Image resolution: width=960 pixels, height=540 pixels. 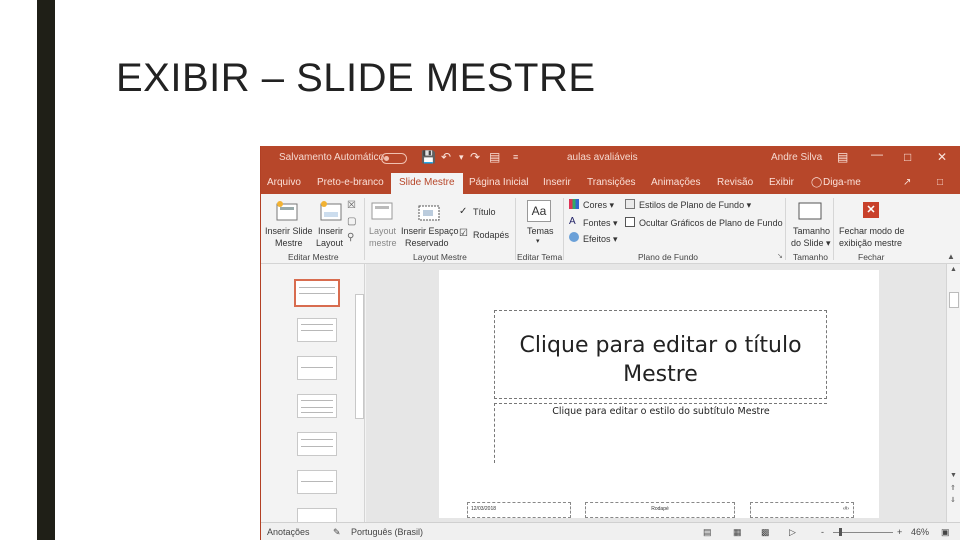 What do you see at coordinates (330, 231) in the screenshot?
I see `insert-layout-label-1: Inserir` at bounding box center [330, 231].